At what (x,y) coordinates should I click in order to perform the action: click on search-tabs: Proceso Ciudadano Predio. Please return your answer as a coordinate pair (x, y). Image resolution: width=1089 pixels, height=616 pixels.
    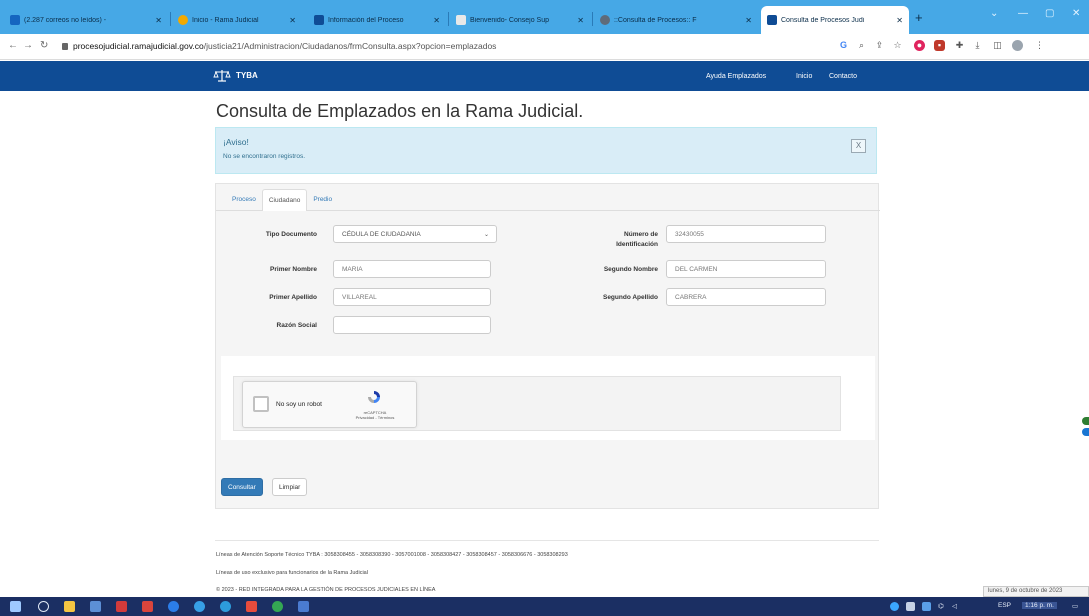
    Looking at the image, I should click on (282, 200).